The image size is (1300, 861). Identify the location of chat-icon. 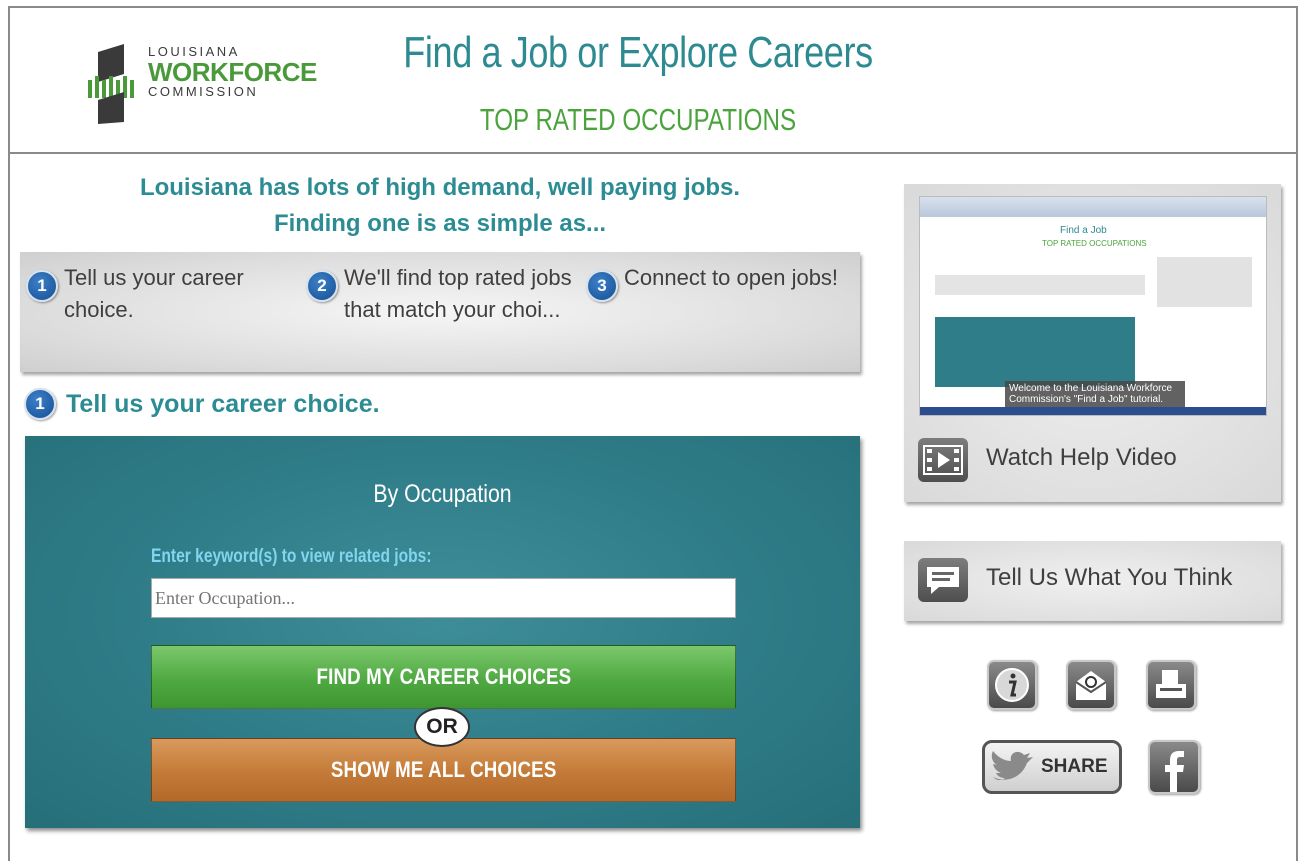
(943, 580).